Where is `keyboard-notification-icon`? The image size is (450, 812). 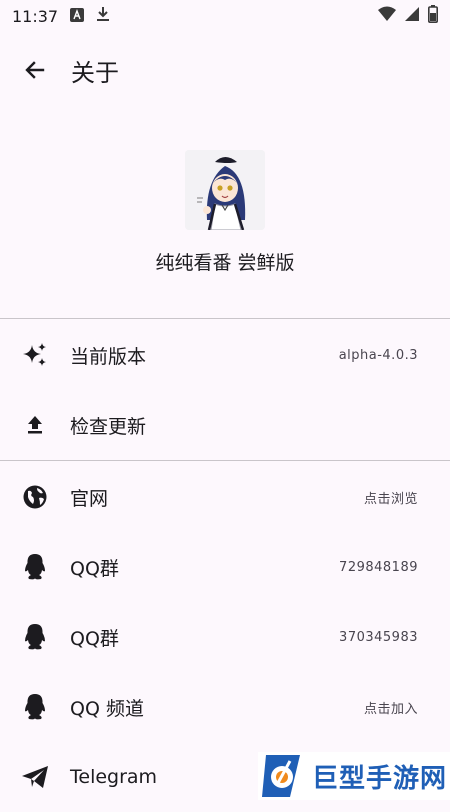
keyboard-notification-icon is located at coordinates (77, 16).